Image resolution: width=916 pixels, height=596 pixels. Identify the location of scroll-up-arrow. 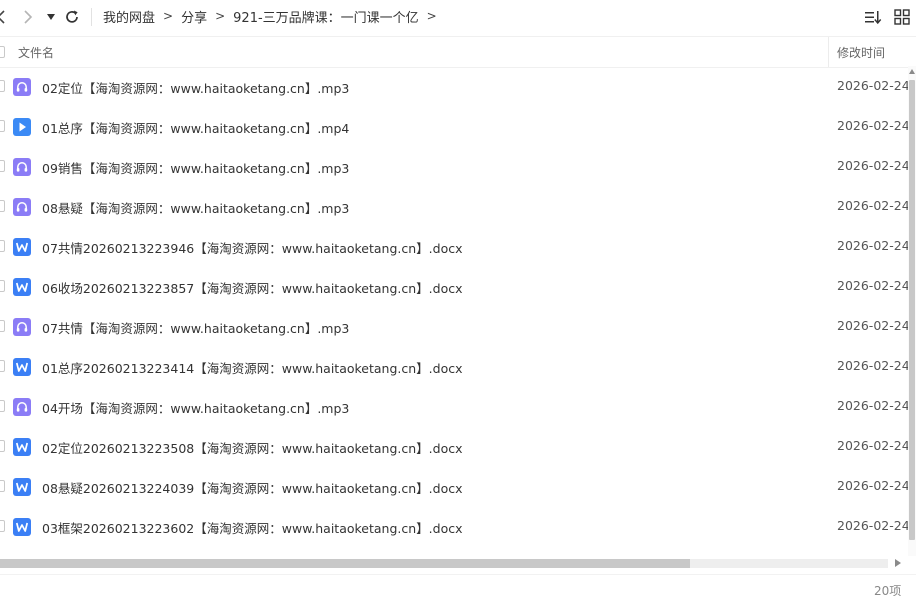
(912, 71).